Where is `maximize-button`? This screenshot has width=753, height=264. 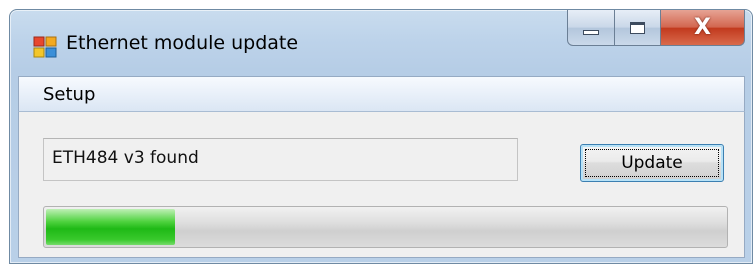 maximize-button is located at coordinates (638, 28).